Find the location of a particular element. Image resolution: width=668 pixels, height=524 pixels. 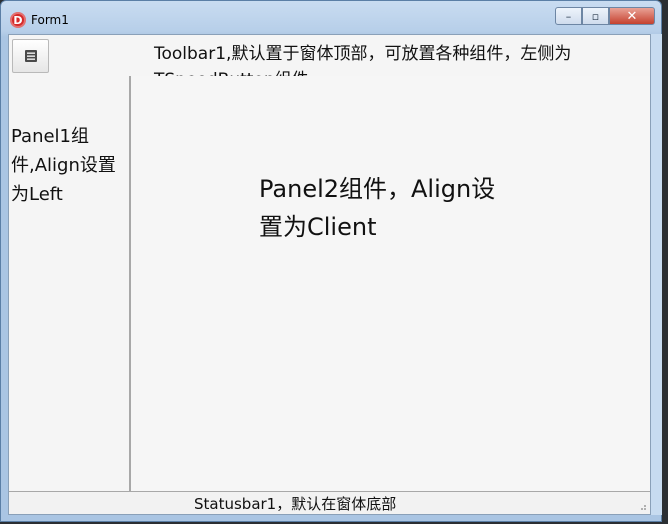

caption-buttons: – ▫ ✕ is located at coordinates (605, 16).